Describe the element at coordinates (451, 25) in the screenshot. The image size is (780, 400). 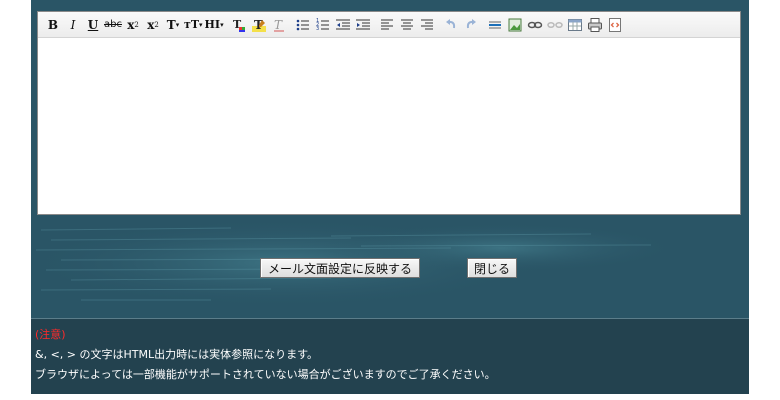
I see `undo-icon` at that location.